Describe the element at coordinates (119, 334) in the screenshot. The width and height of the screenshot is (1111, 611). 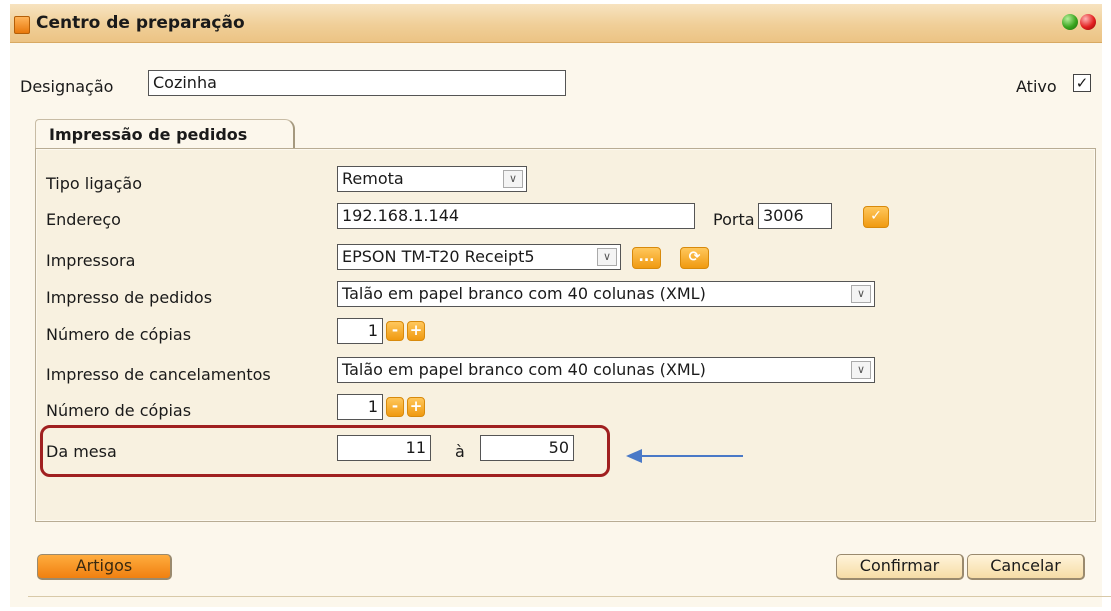
I see `copias-pedidos-label: Número de cópias` at that location.